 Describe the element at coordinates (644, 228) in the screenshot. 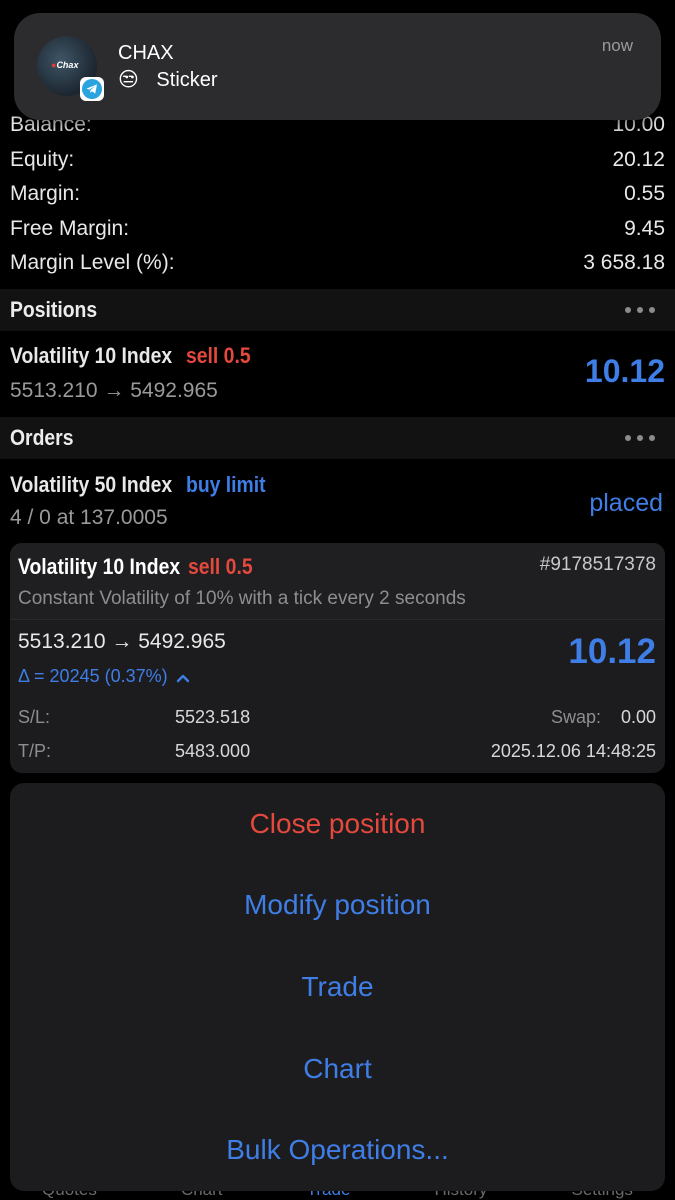

I see `free-margin-value: 9.45` at that location.